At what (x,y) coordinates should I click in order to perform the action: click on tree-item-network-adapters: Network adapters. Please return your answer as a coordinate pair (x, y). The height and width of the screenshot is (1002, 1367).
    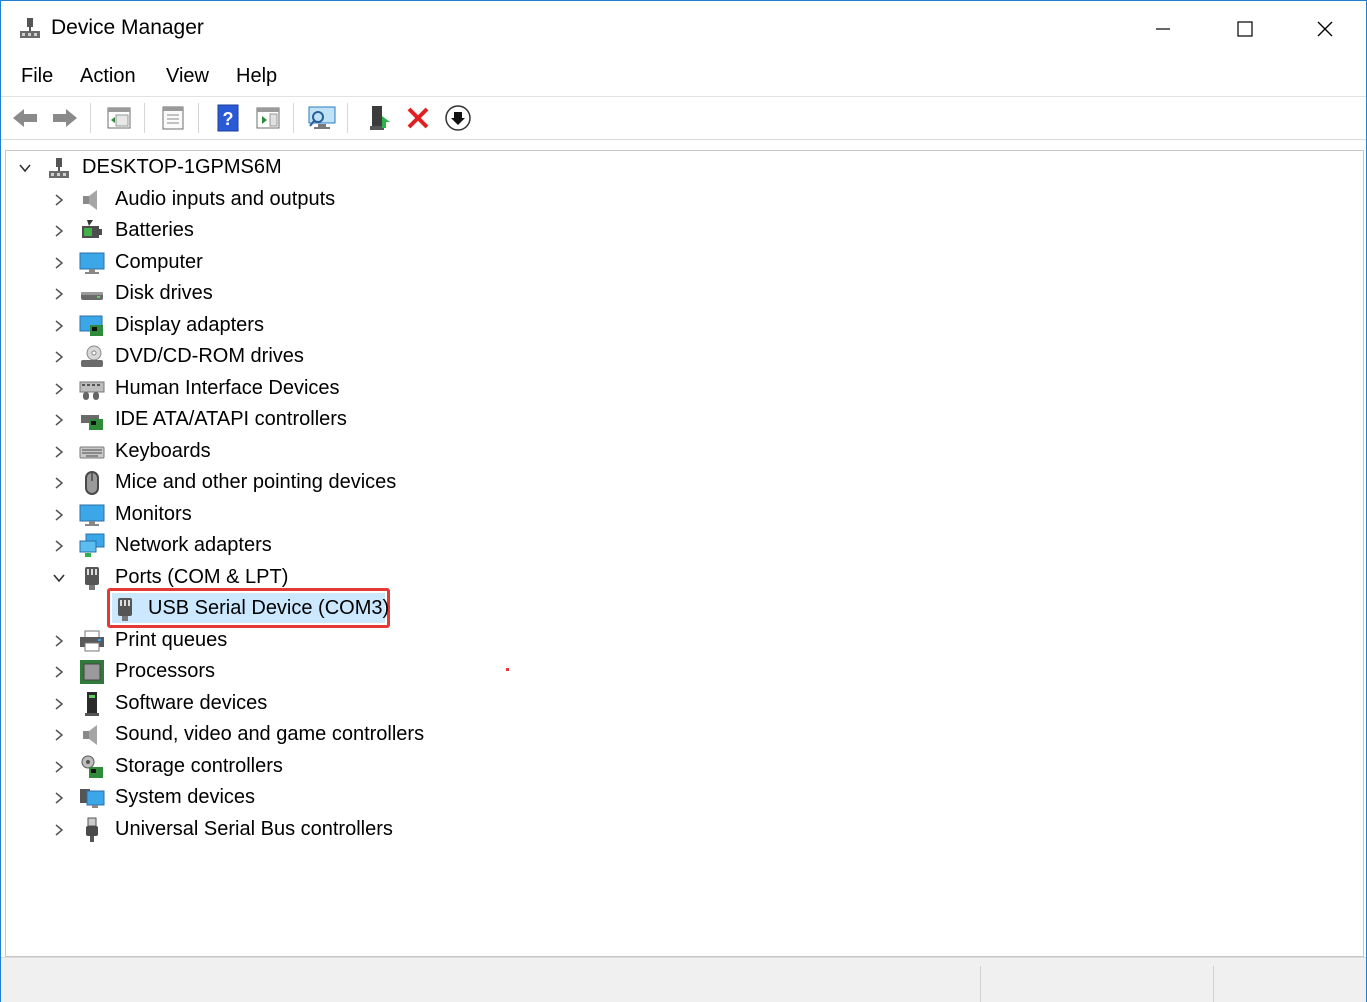
    Looking at the image, I should click on (506, 546).